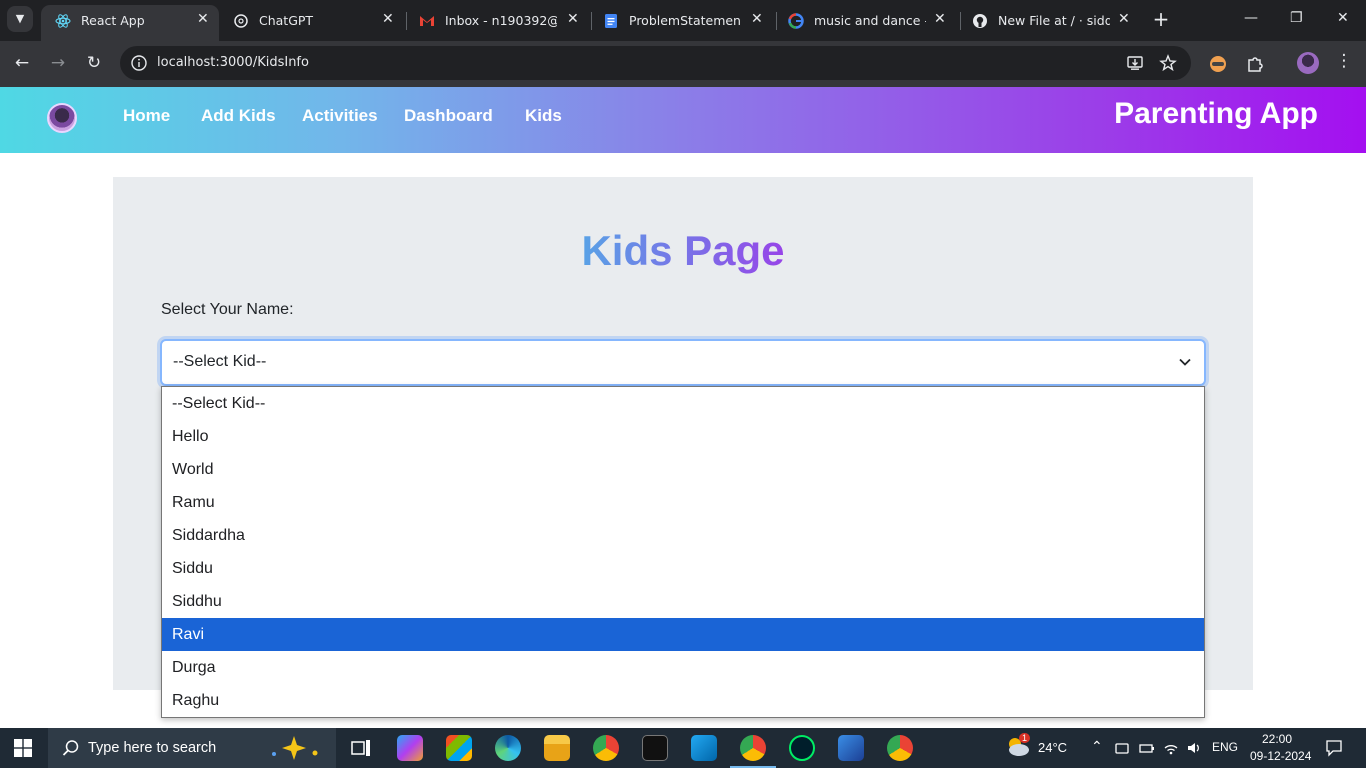 The image size is (1366, 768). Describe the element at coordinates (94, 63) in the screenshot. I see `reload-icon: ↻` at that location.